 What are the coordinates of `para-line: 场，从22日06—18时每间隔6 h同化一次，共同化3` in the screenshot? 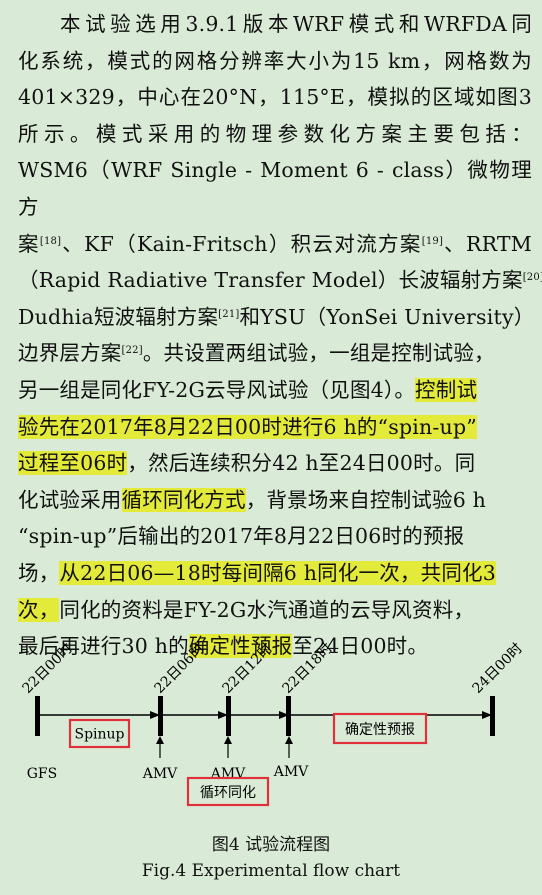 It's located at (275, 573).